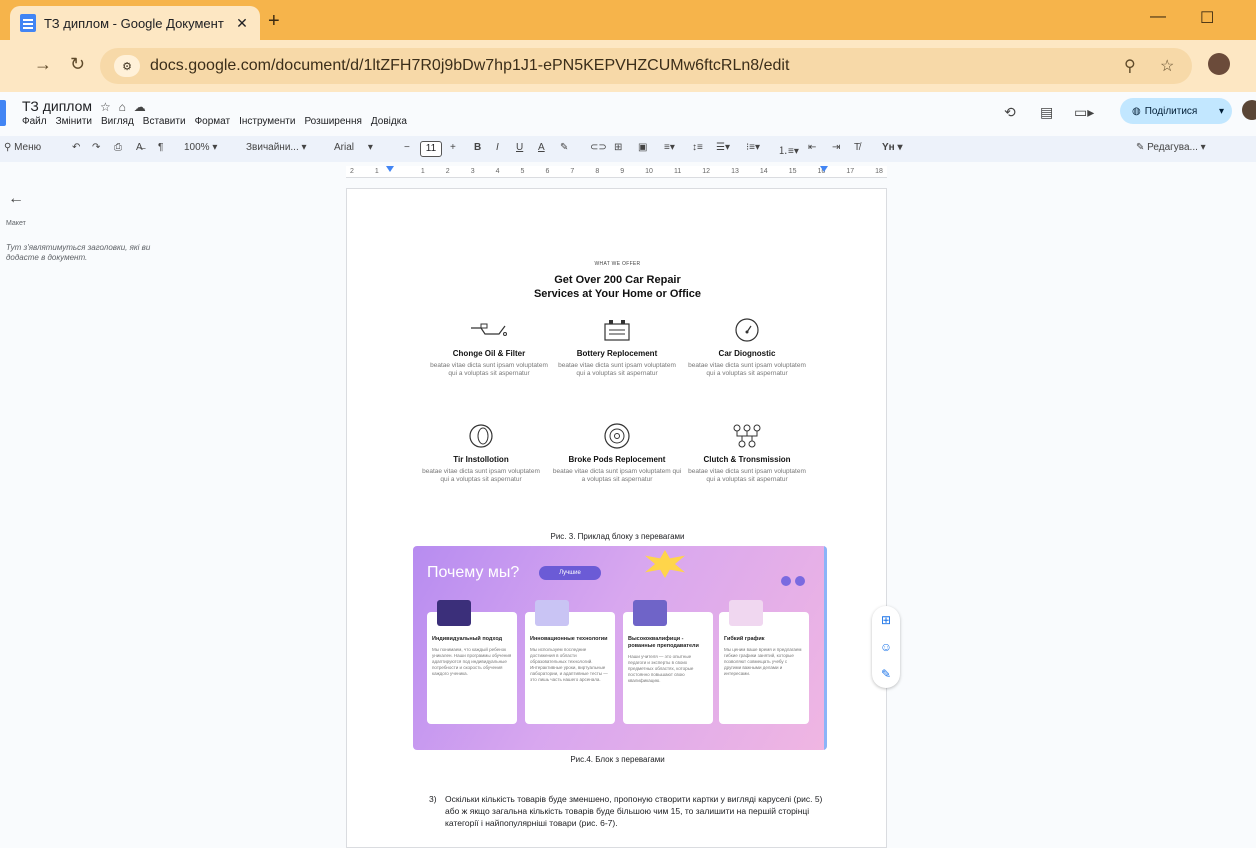  Describe the element at coordinates (617, 264) in the screenshot. I see `what-we-offer-label: WHAT WE OFFER` at that location.